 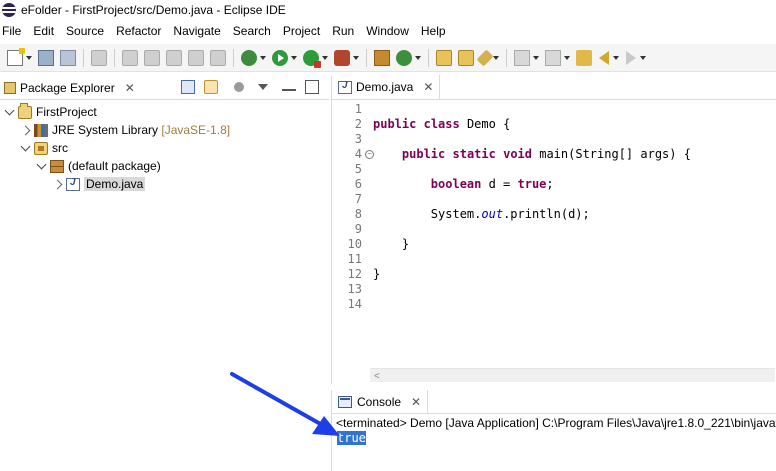 What do you see at coordinates (572, 375) in the screenshot?
I see `horizontal-scrollbar: <` at bounding box center [572, 375].